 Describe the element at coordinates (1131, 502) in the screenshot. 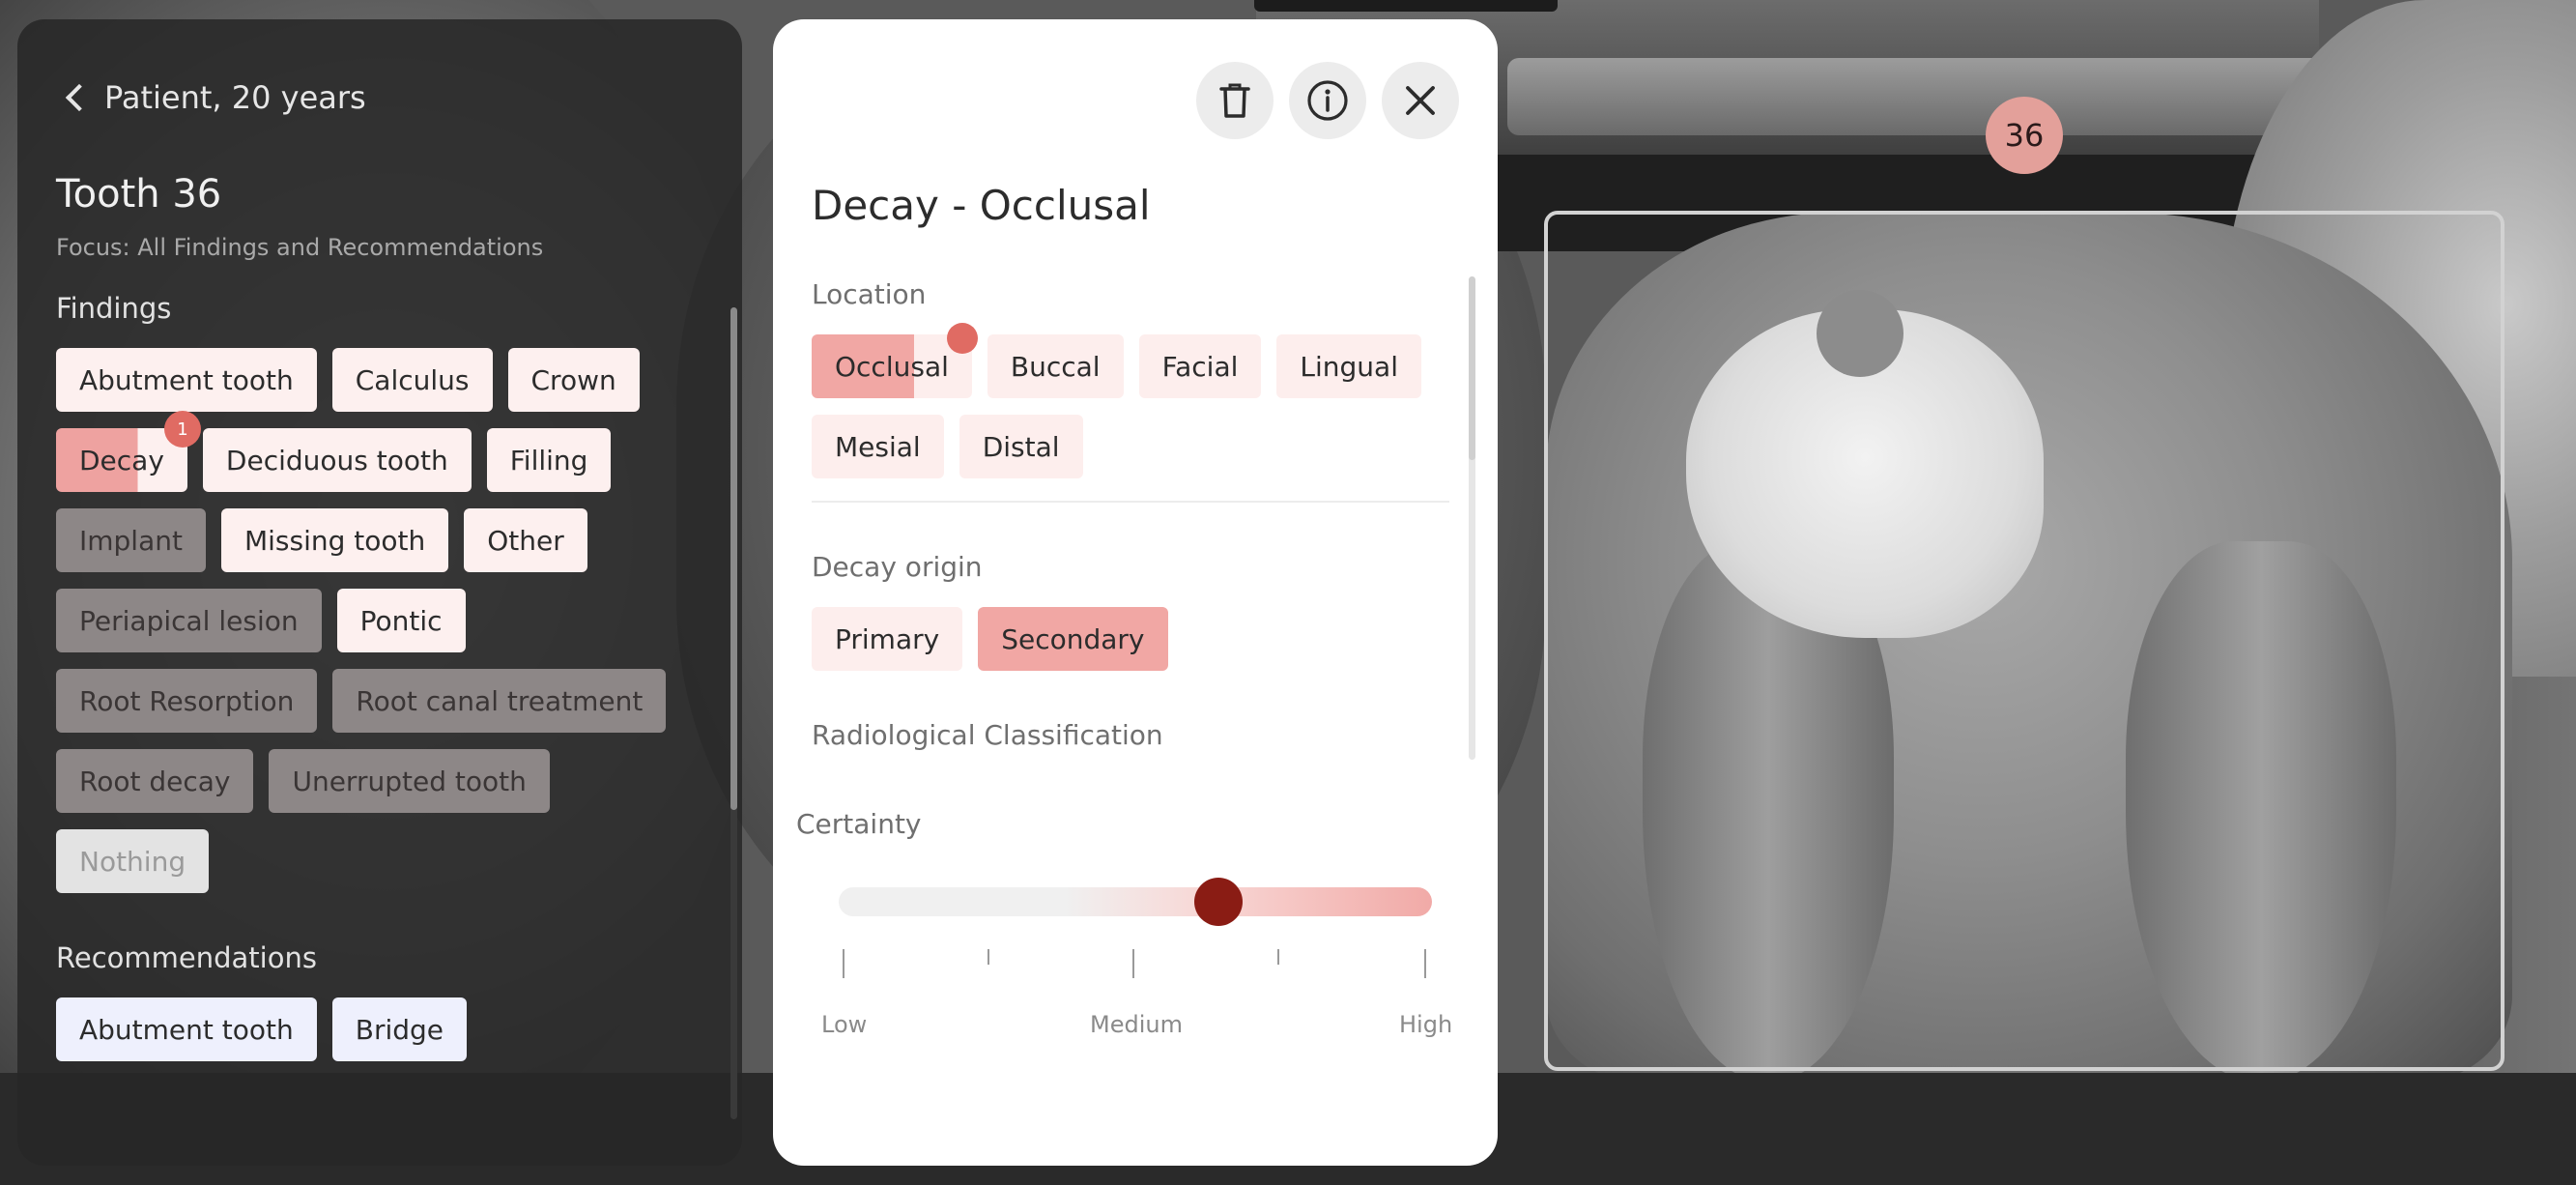

I see `section-divider` at that location.